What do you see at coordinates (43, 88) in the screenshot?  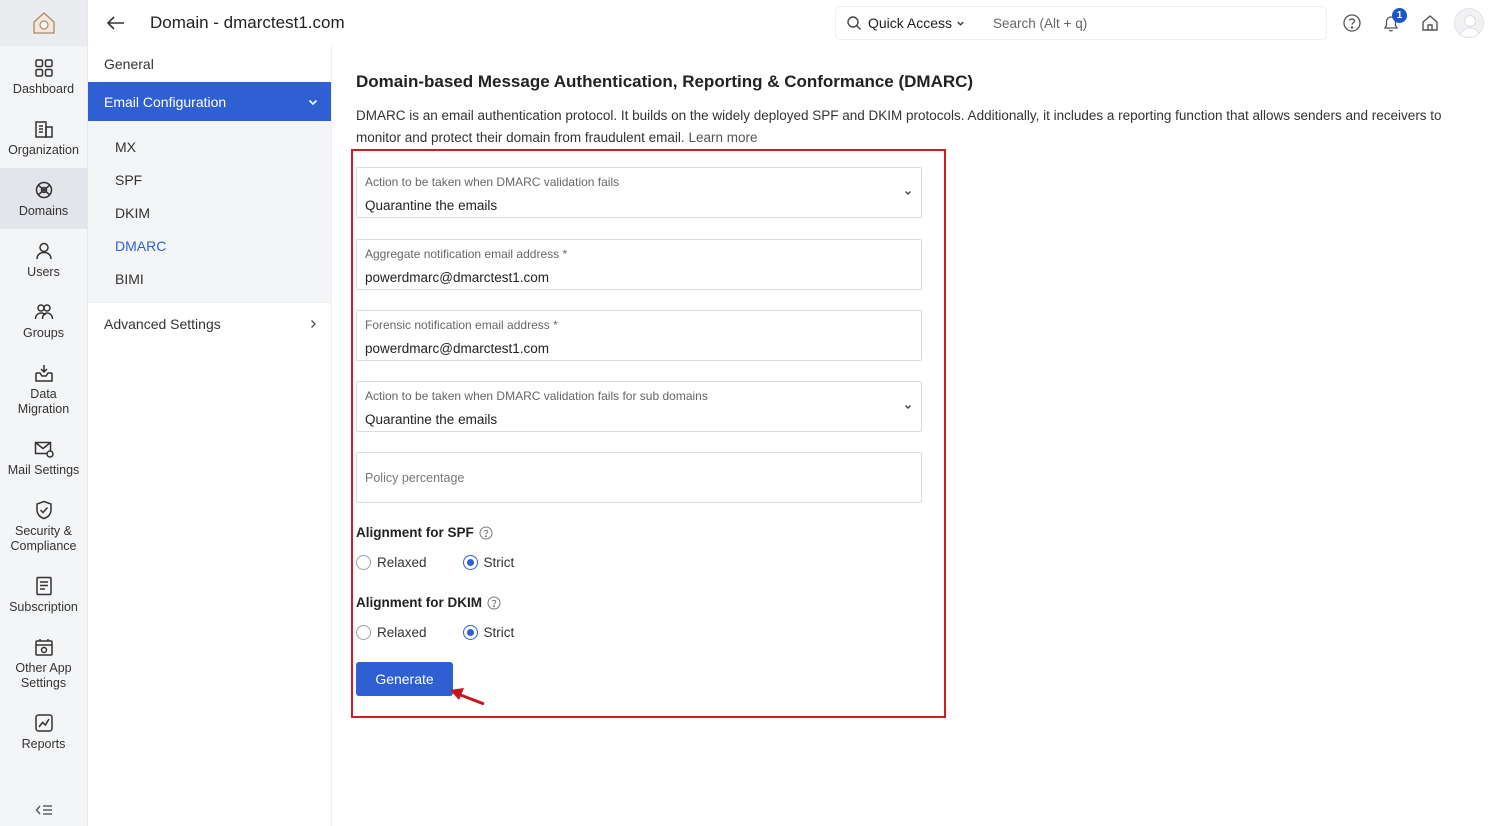 I see `rail-label: Dashboard` at bounding box center [43, 88].